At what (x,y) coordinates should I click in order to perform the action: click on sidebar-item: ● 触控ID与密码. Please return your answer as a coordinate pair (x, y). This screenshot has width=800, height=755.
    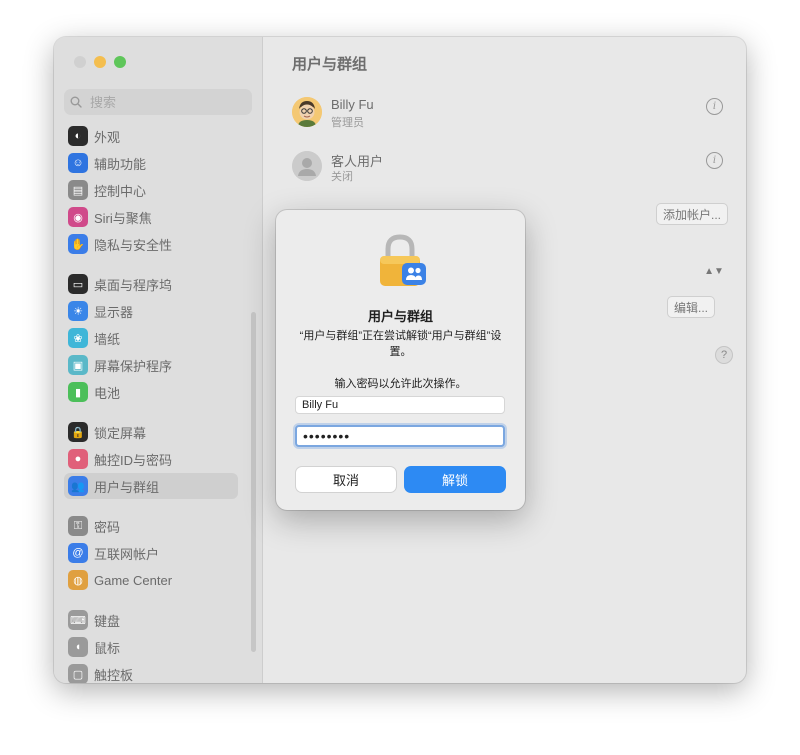
    Looking at the image, I should click on (151, 459).